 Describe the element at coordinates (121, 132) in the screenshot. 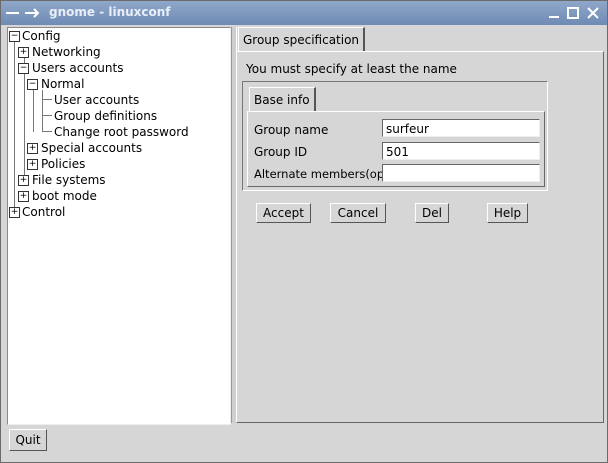

I see `tree-item-change-root-password: Change root password` at that location.